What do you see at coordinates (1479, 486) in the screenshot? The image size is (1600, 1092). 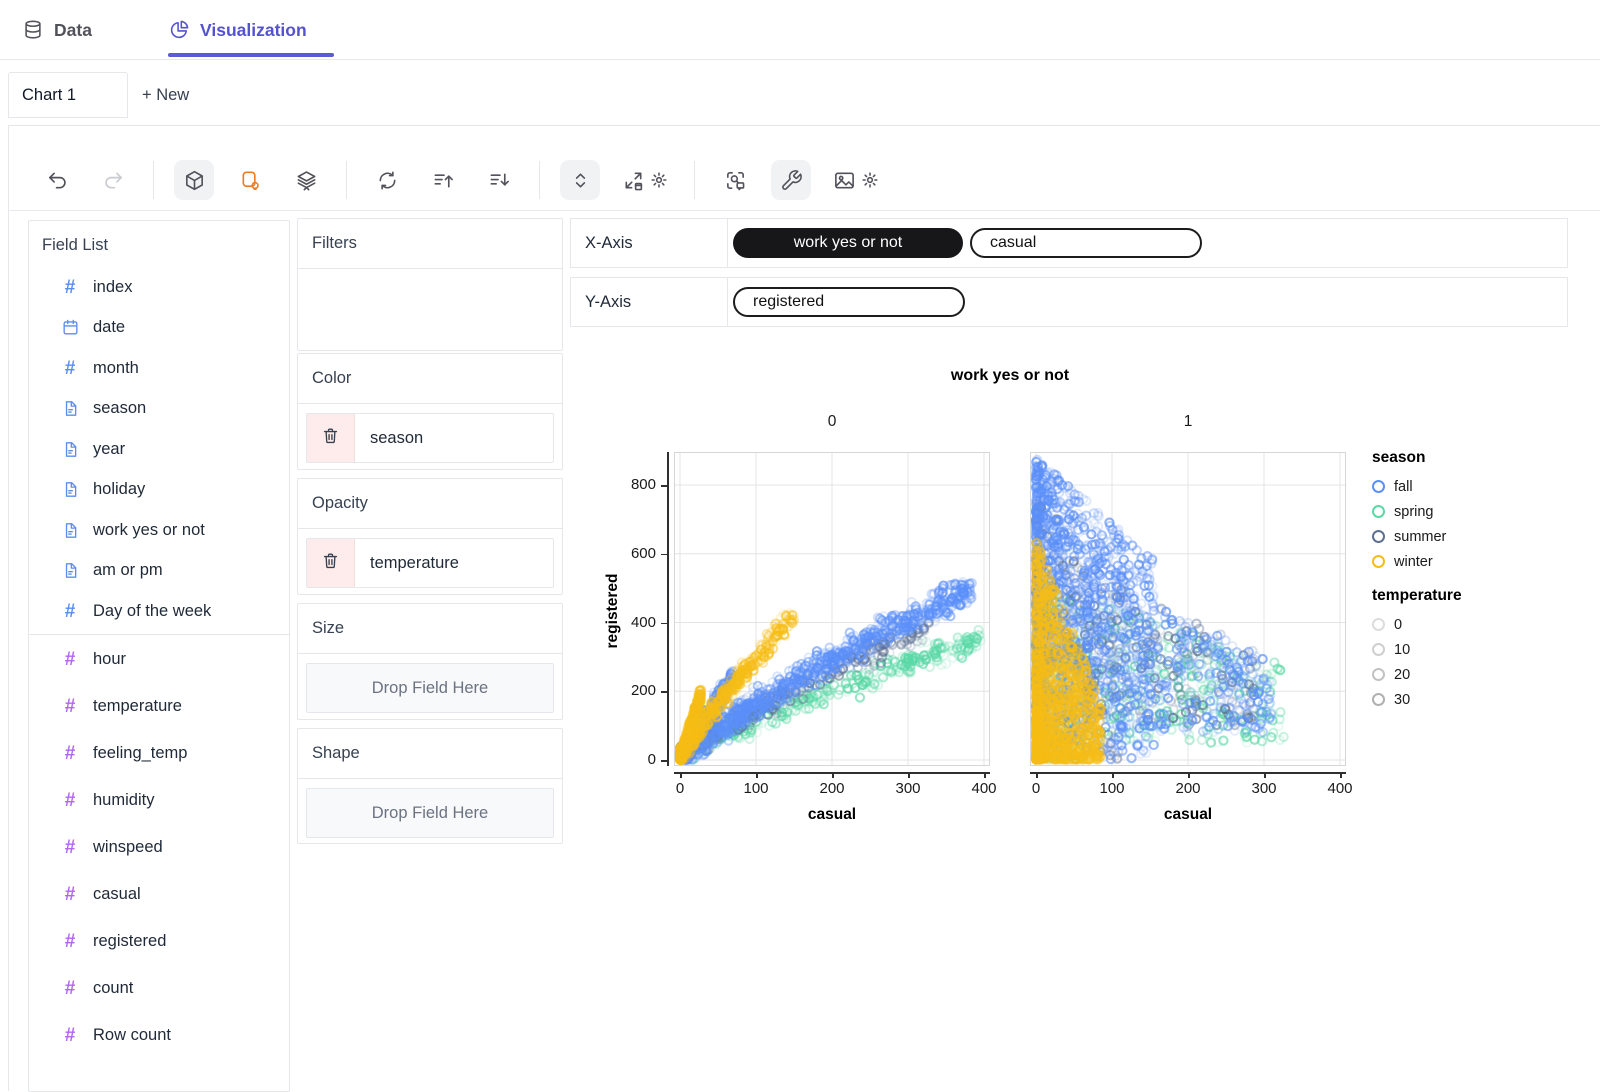 I see `legend-item-fall: fall` at bounding box center [1479, 486].